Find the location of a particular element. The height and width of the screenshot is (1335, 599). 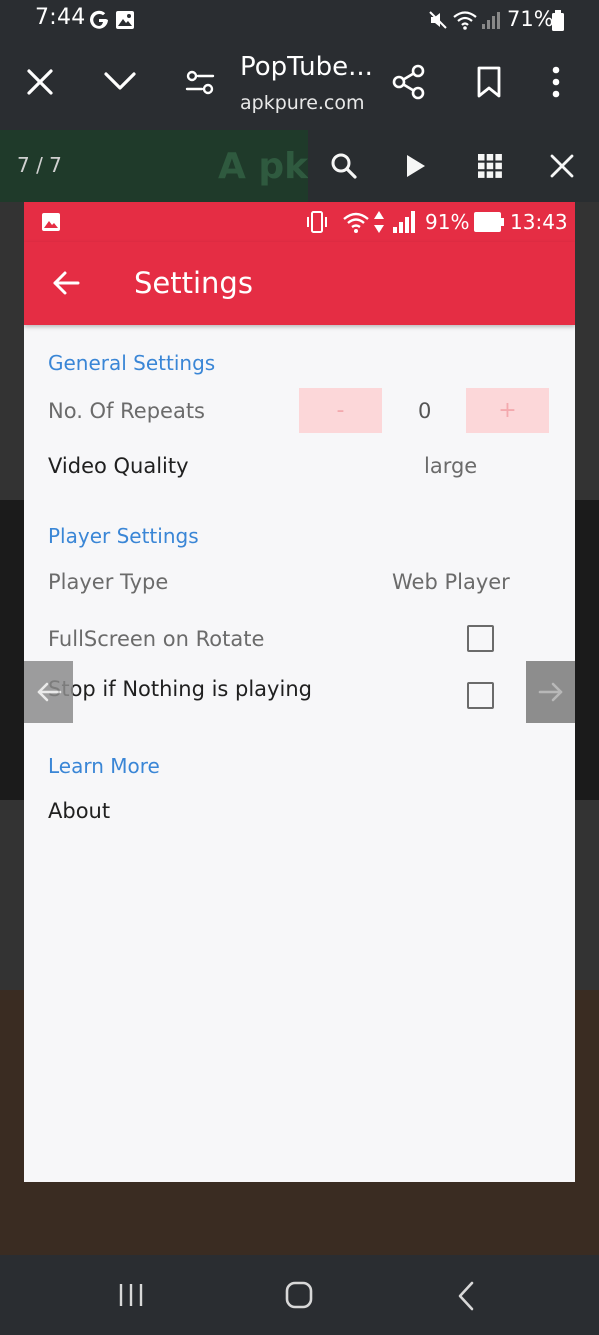

status-time: 7:44 is located at coordinates (60, 17).